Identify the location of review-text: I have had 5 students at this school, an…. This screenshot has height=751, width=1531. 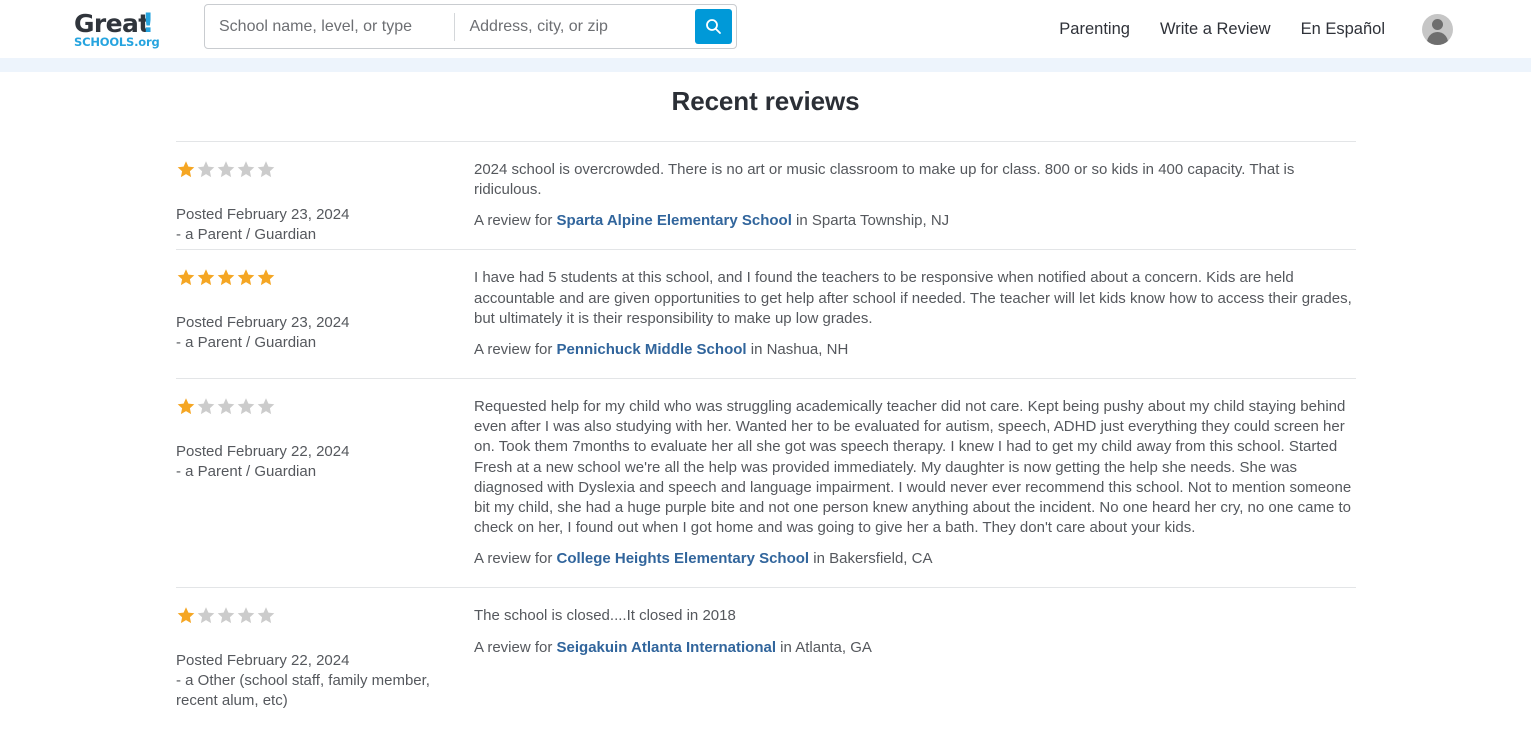
(913, 298).